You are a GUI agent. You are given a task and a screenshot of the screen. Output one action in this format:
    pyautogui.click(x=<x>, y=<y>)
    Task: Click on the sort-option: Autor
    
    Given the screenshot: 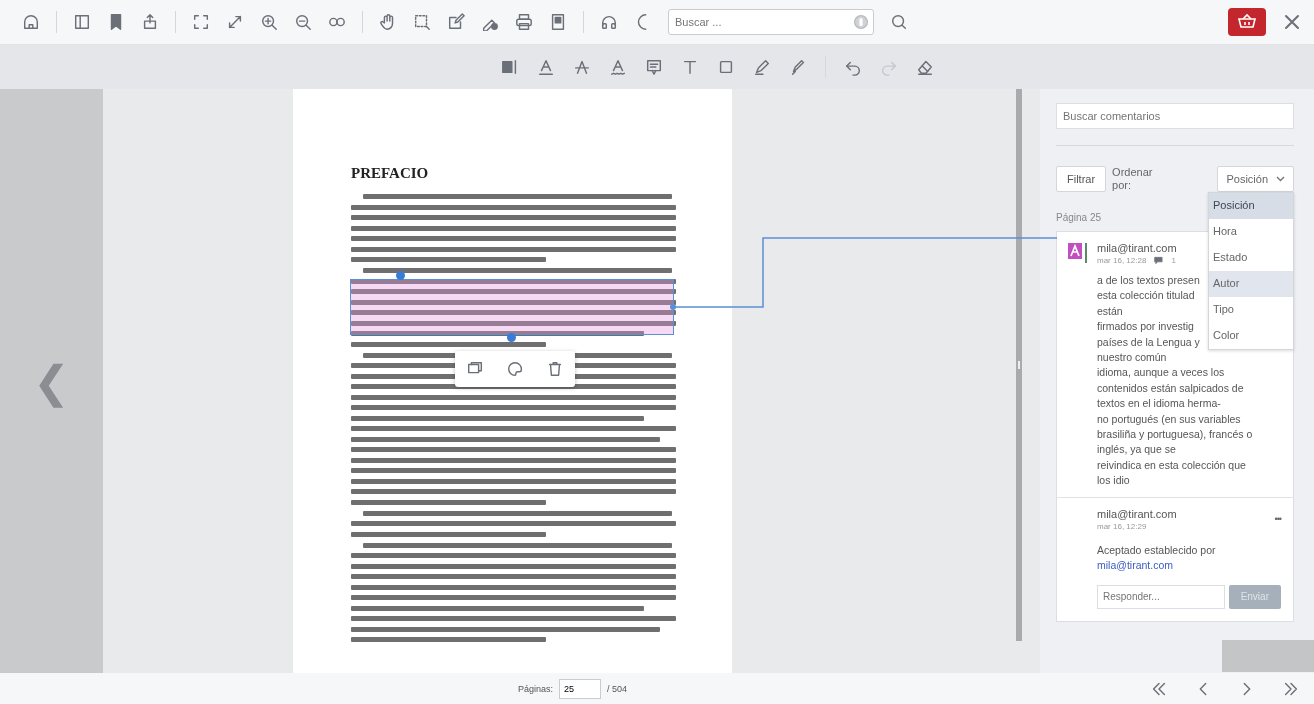 What is the action you would take?
    pyautogui.click(x=1251, y=284)
    